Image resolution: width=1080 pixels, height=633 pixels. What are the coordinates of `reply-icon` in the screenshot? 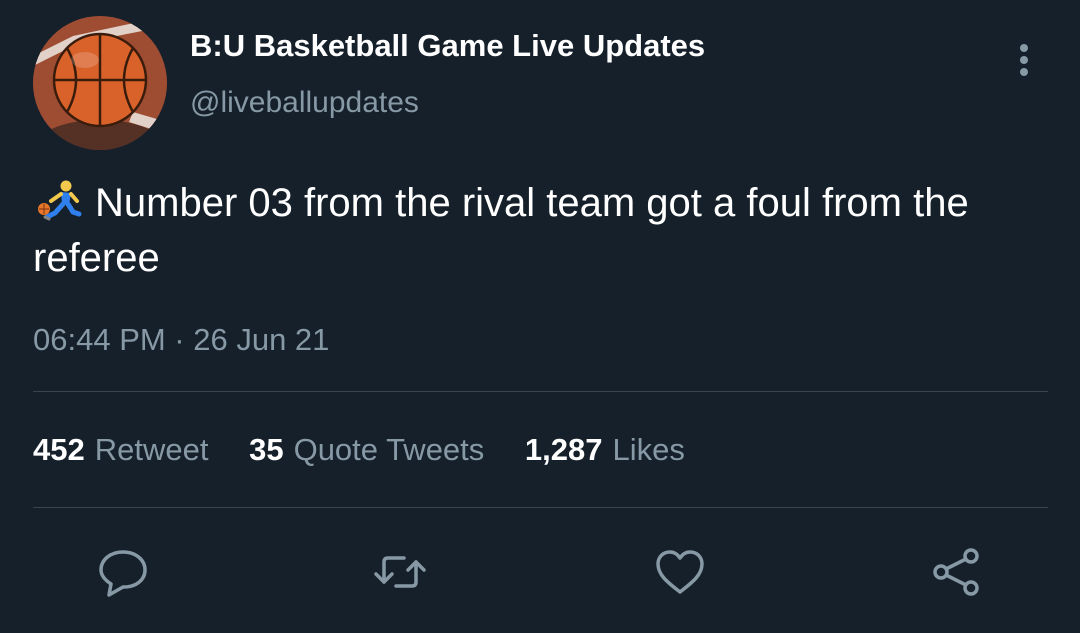 It's located at (123, 572).